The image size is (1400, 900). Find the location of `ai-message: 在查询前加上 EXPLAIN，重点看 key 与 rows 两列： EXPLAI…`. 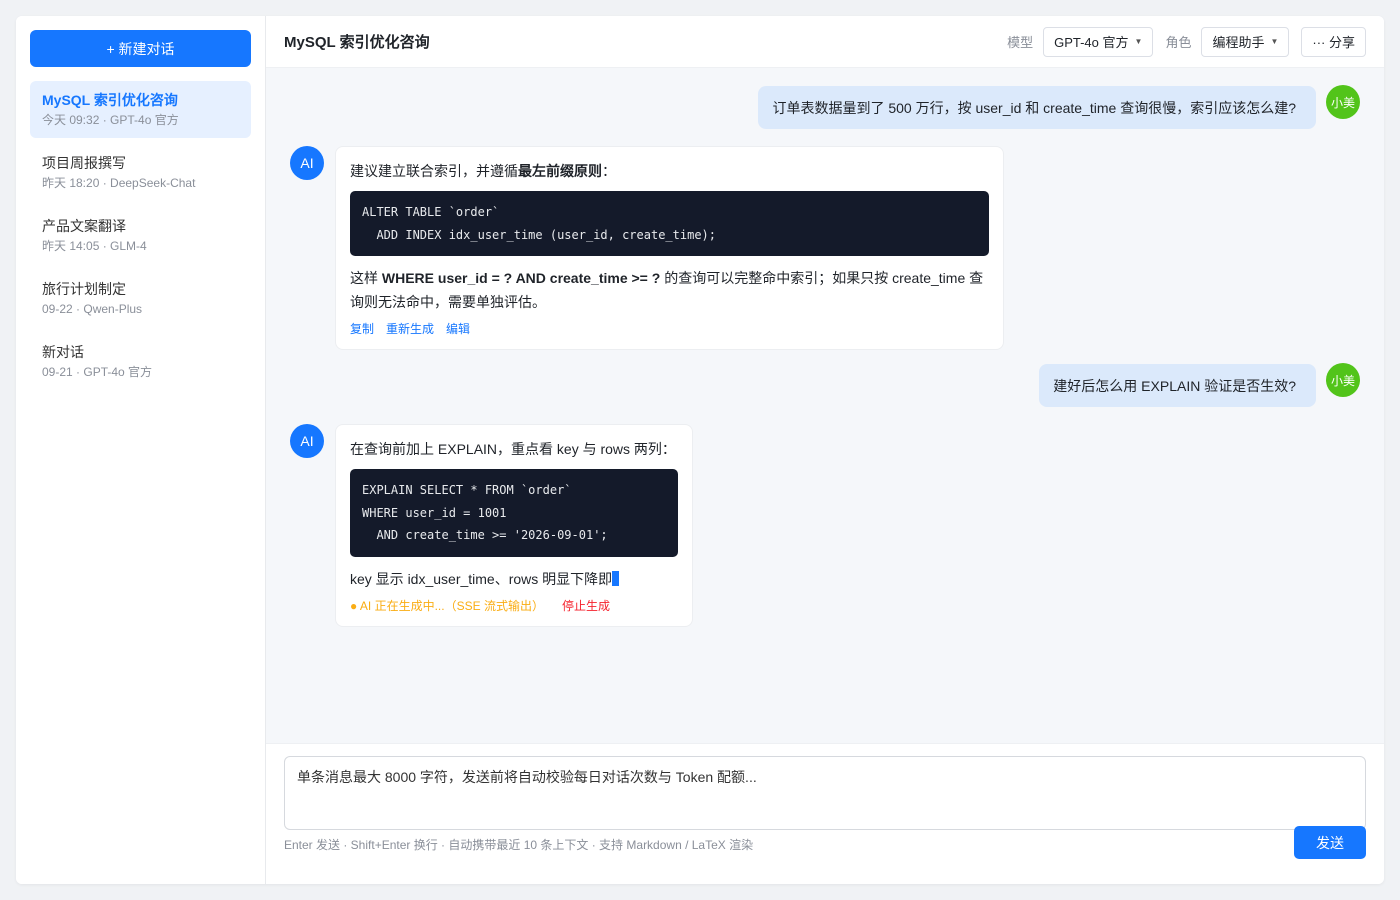

ai-message: 在查询前加上 EXPLAIN，重点看 key 与 rows 两列： EXPLAI… is located at coordinates (514, 525).